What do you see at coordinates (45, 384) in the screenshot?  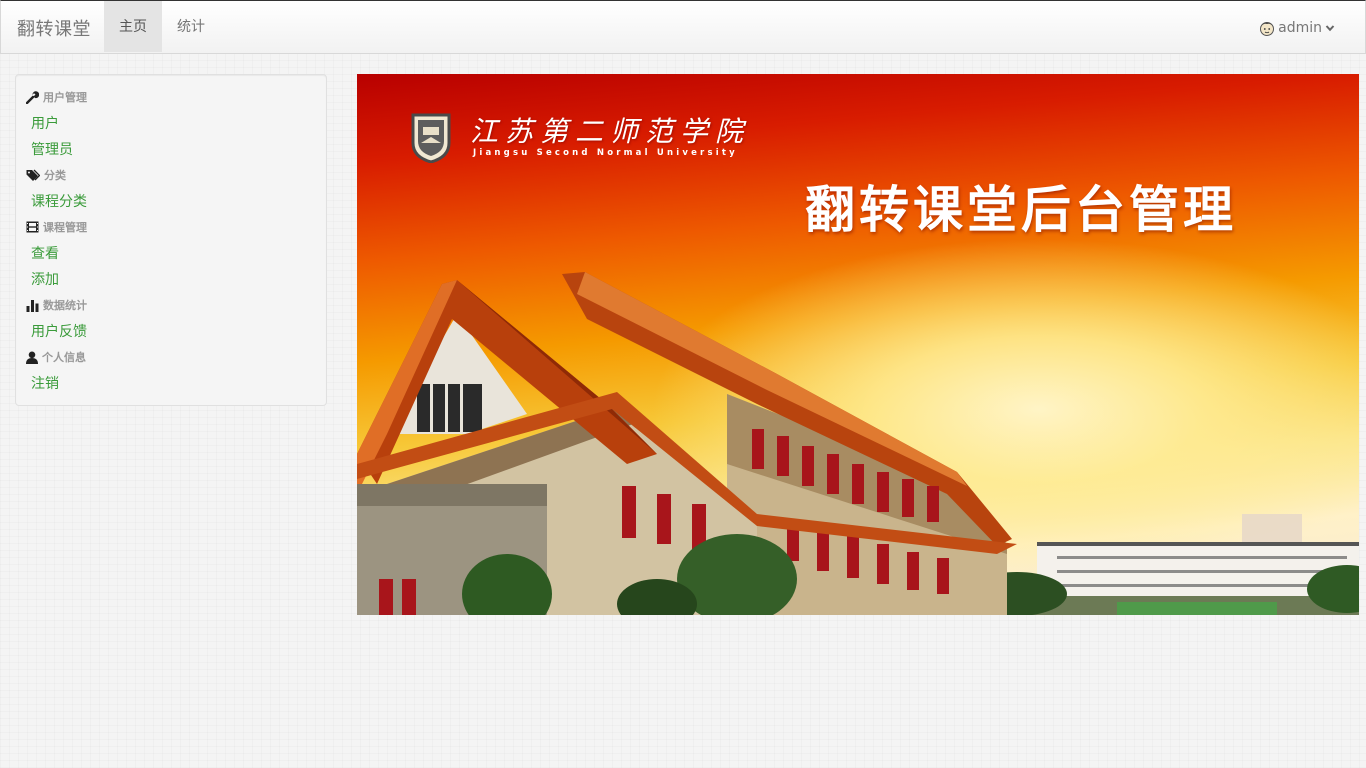 I see `sidebar-item-logout: 注销` at bounding box center [45, 384].